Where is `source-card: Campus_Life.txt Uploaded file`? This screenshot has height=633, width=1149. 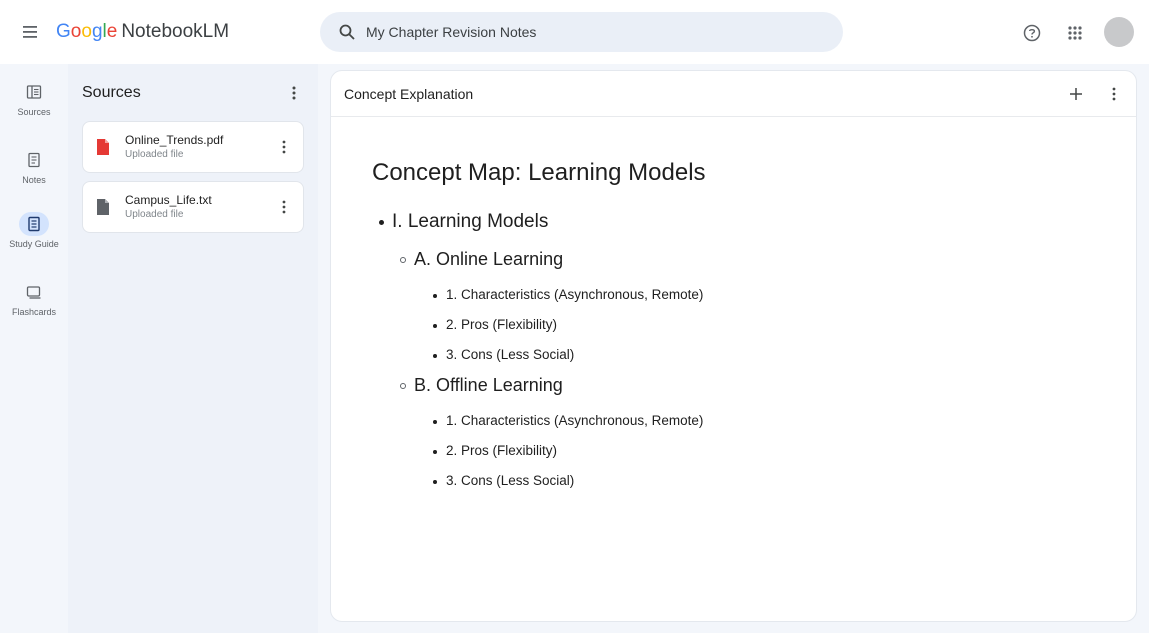
source-card: Campus_Life.txt Uploaded file is located at coordinates (193, 207).